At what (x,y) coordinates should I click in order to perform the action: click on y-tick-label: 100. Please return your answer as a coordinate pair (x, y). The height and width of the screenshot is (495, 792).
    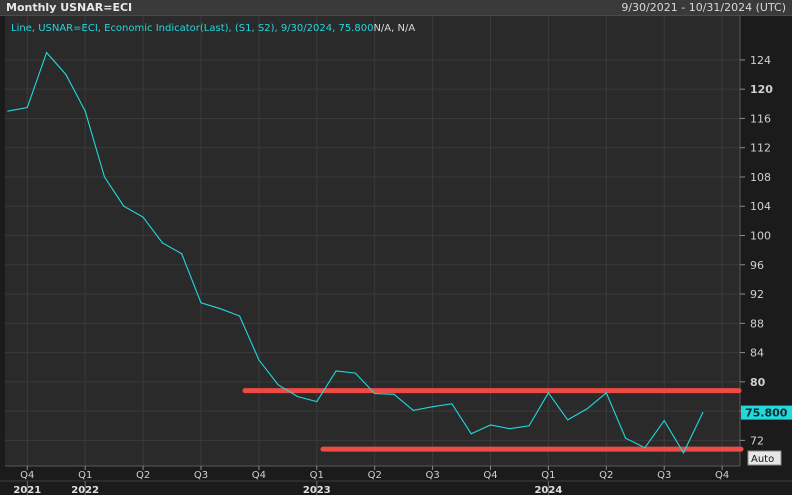
    Looking at the image, I should click on (760, 236).